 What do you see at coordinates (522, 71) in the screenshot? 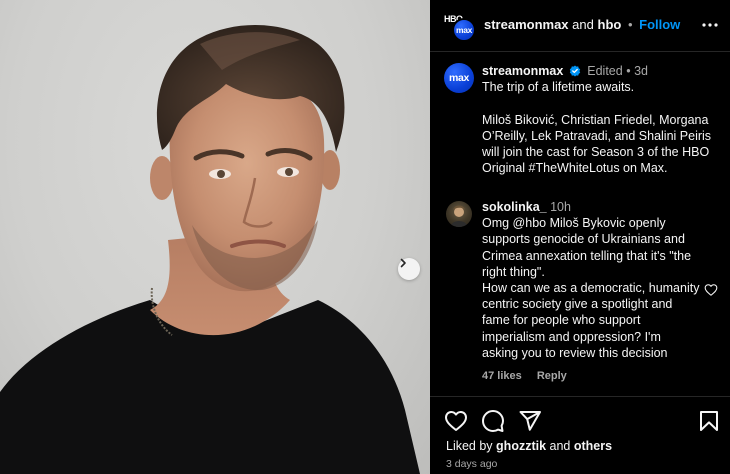
I see `caption-username: streamonmax` at bounding box center [522, 71].